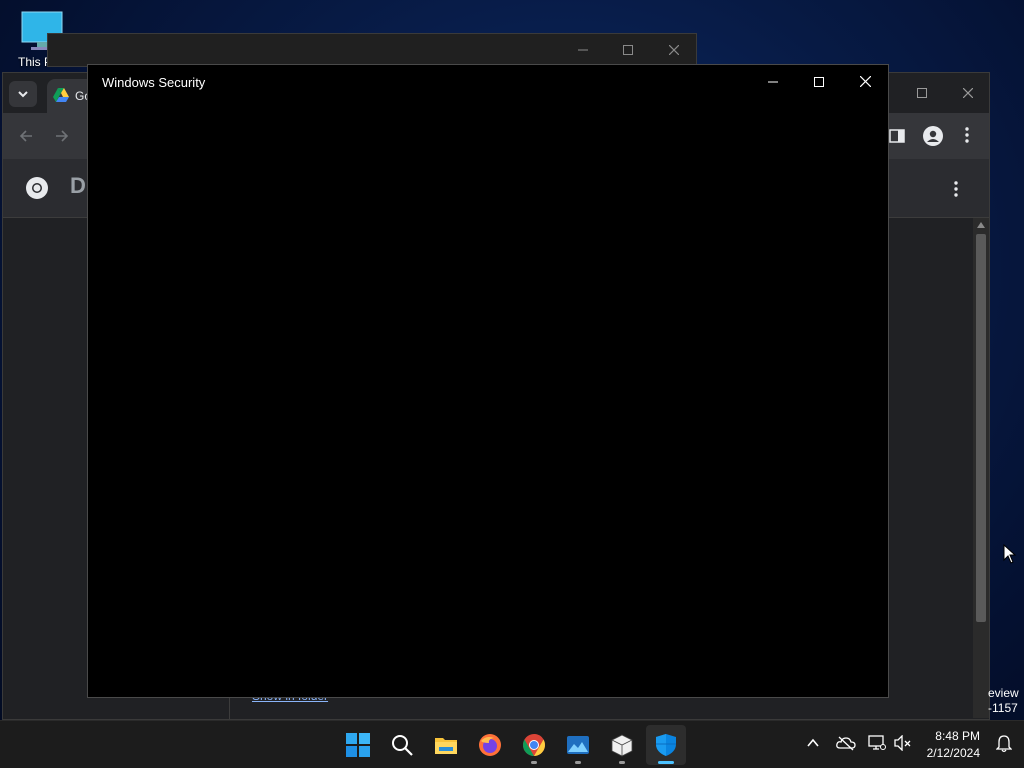 This screenshot has width=1024, height=768. What do you see at coordinates (1003, 708) in the screenshot?
I see `partial-text-line2: -1157` at bounding box center [1003, 708].